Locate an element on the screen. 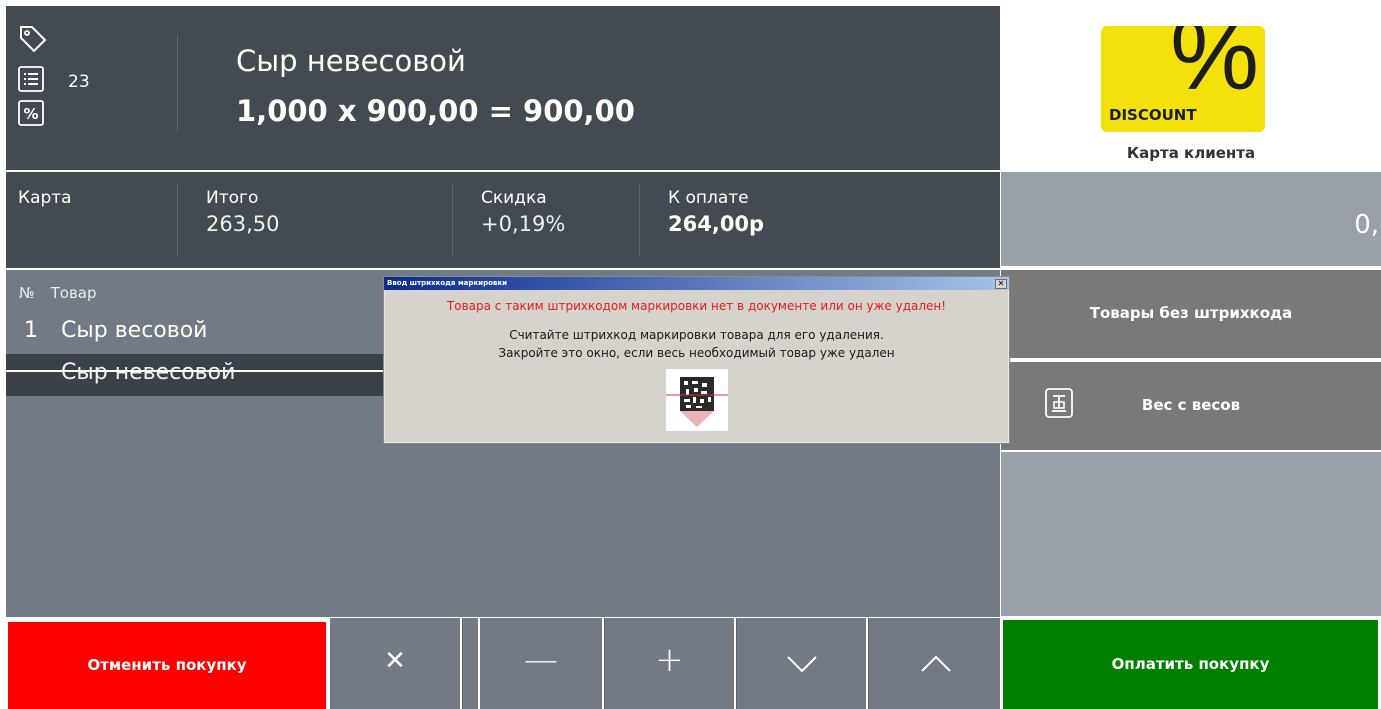  header-icons: % is located at coordinates (38, 75).